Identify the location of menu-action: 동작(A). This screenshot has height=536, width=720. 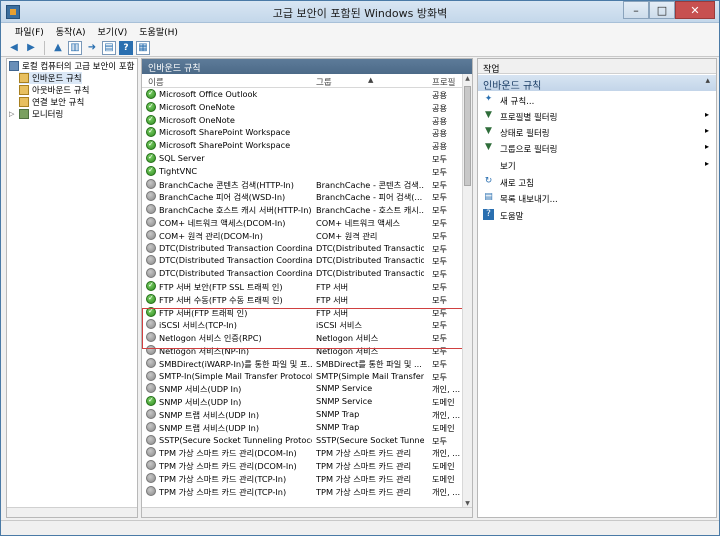
(71, 31).